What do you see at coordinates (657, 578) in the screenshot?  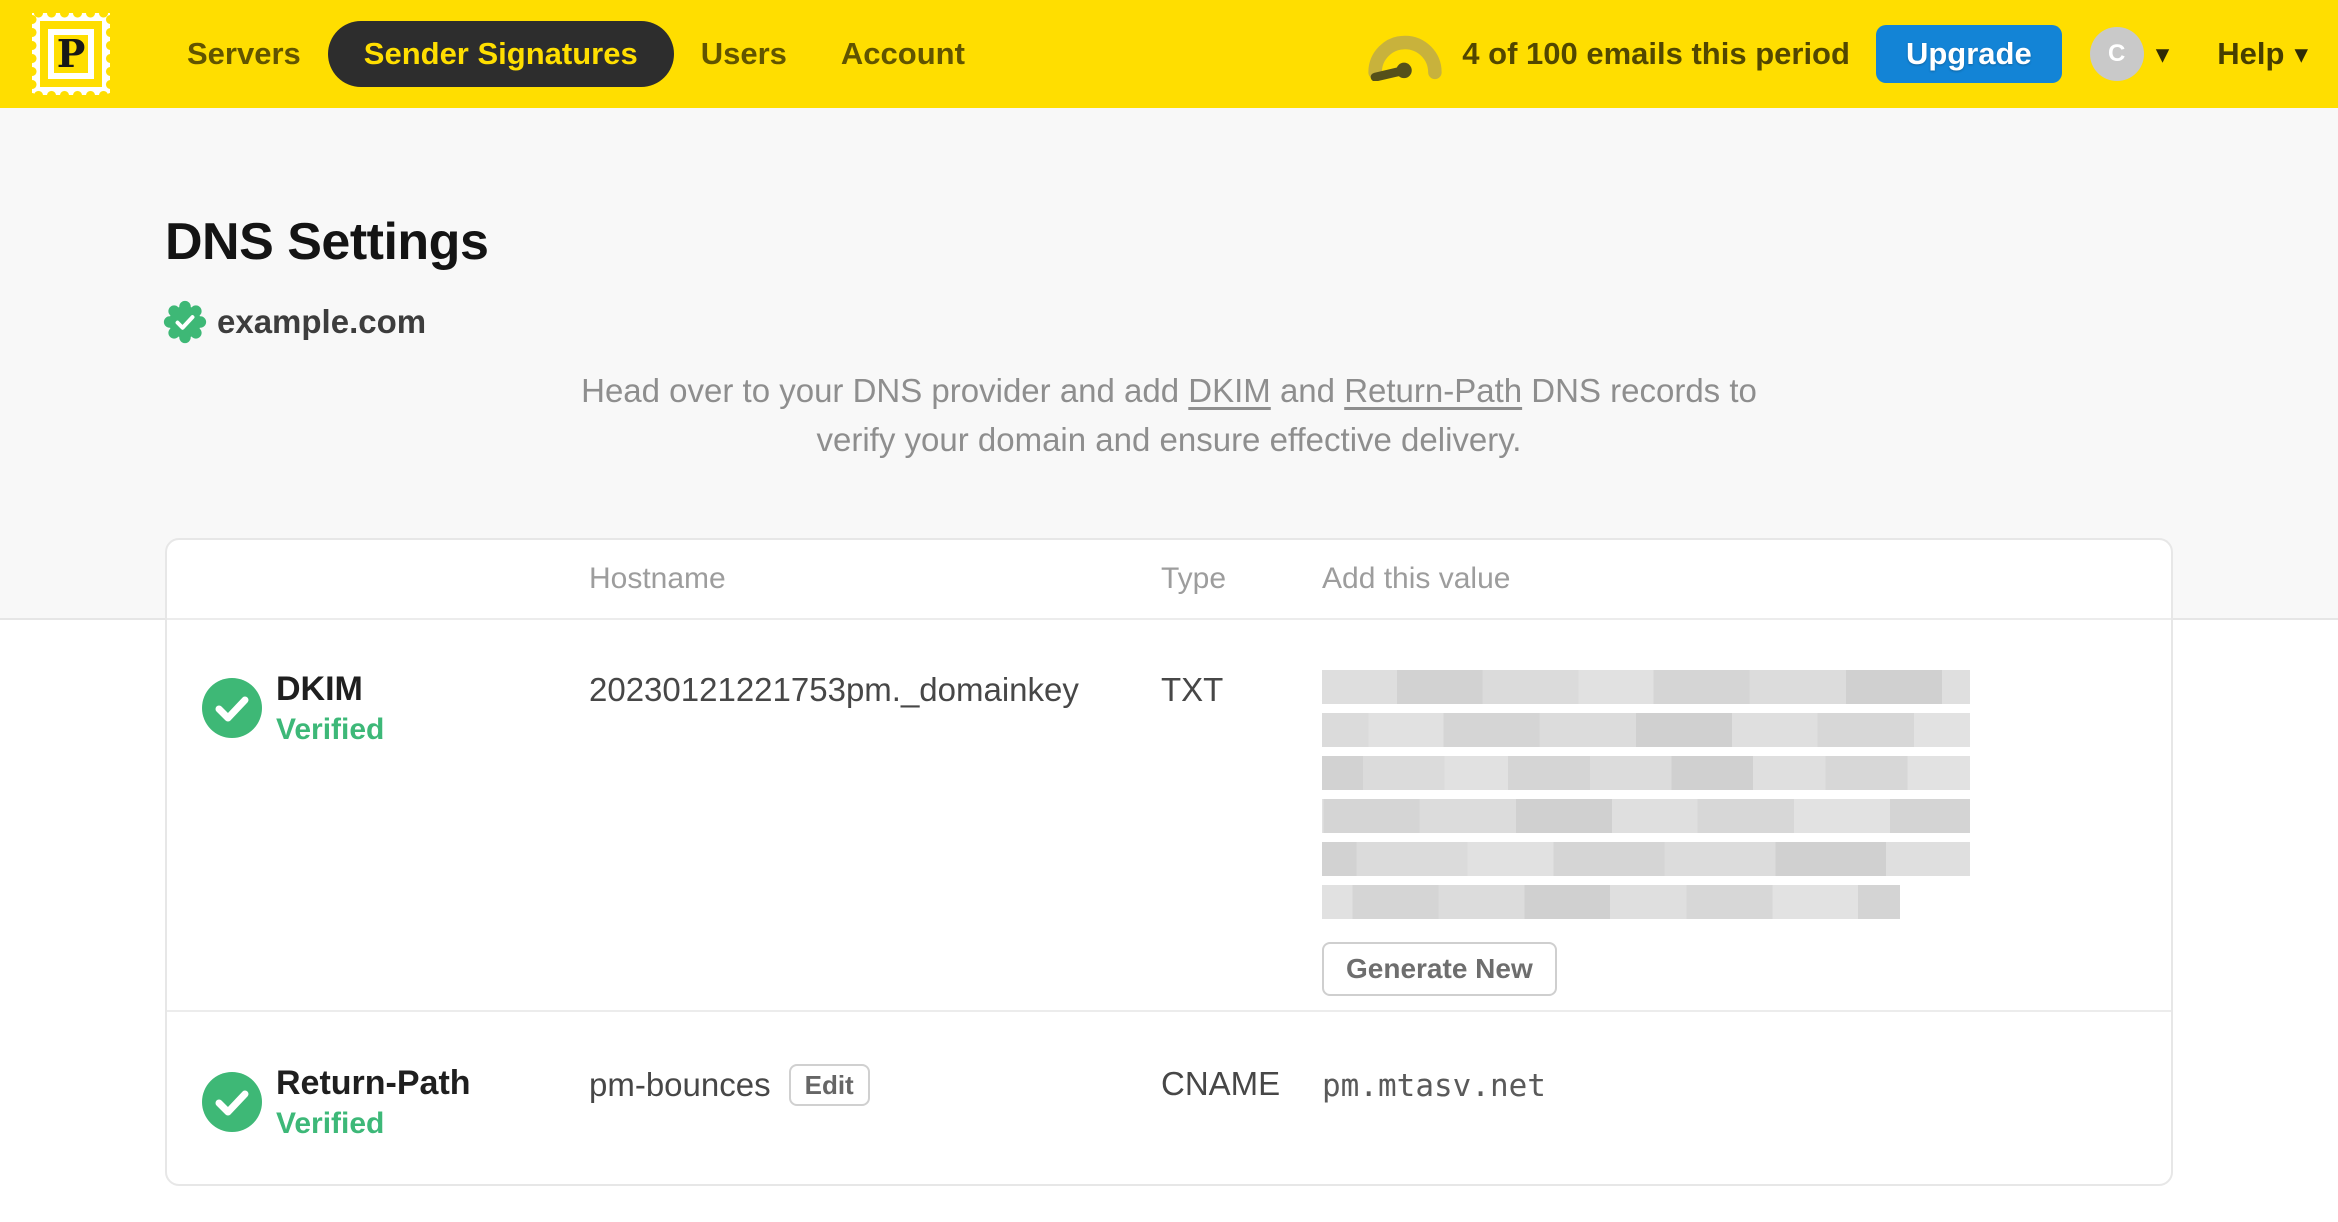 I see `column-header-hostname: Hostname` at bounding box center [657, 578].